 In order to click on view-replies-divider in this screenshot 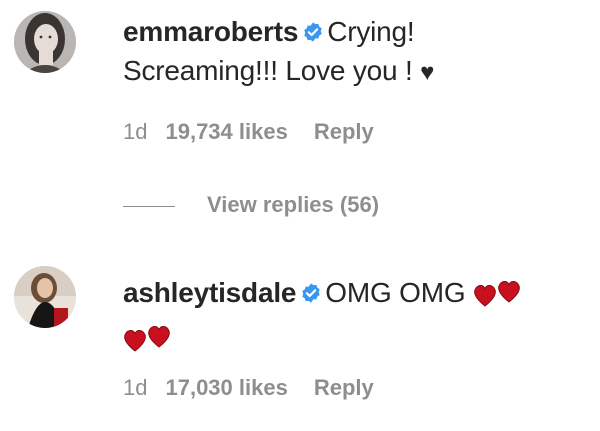, I will do `click(149, 206)`.